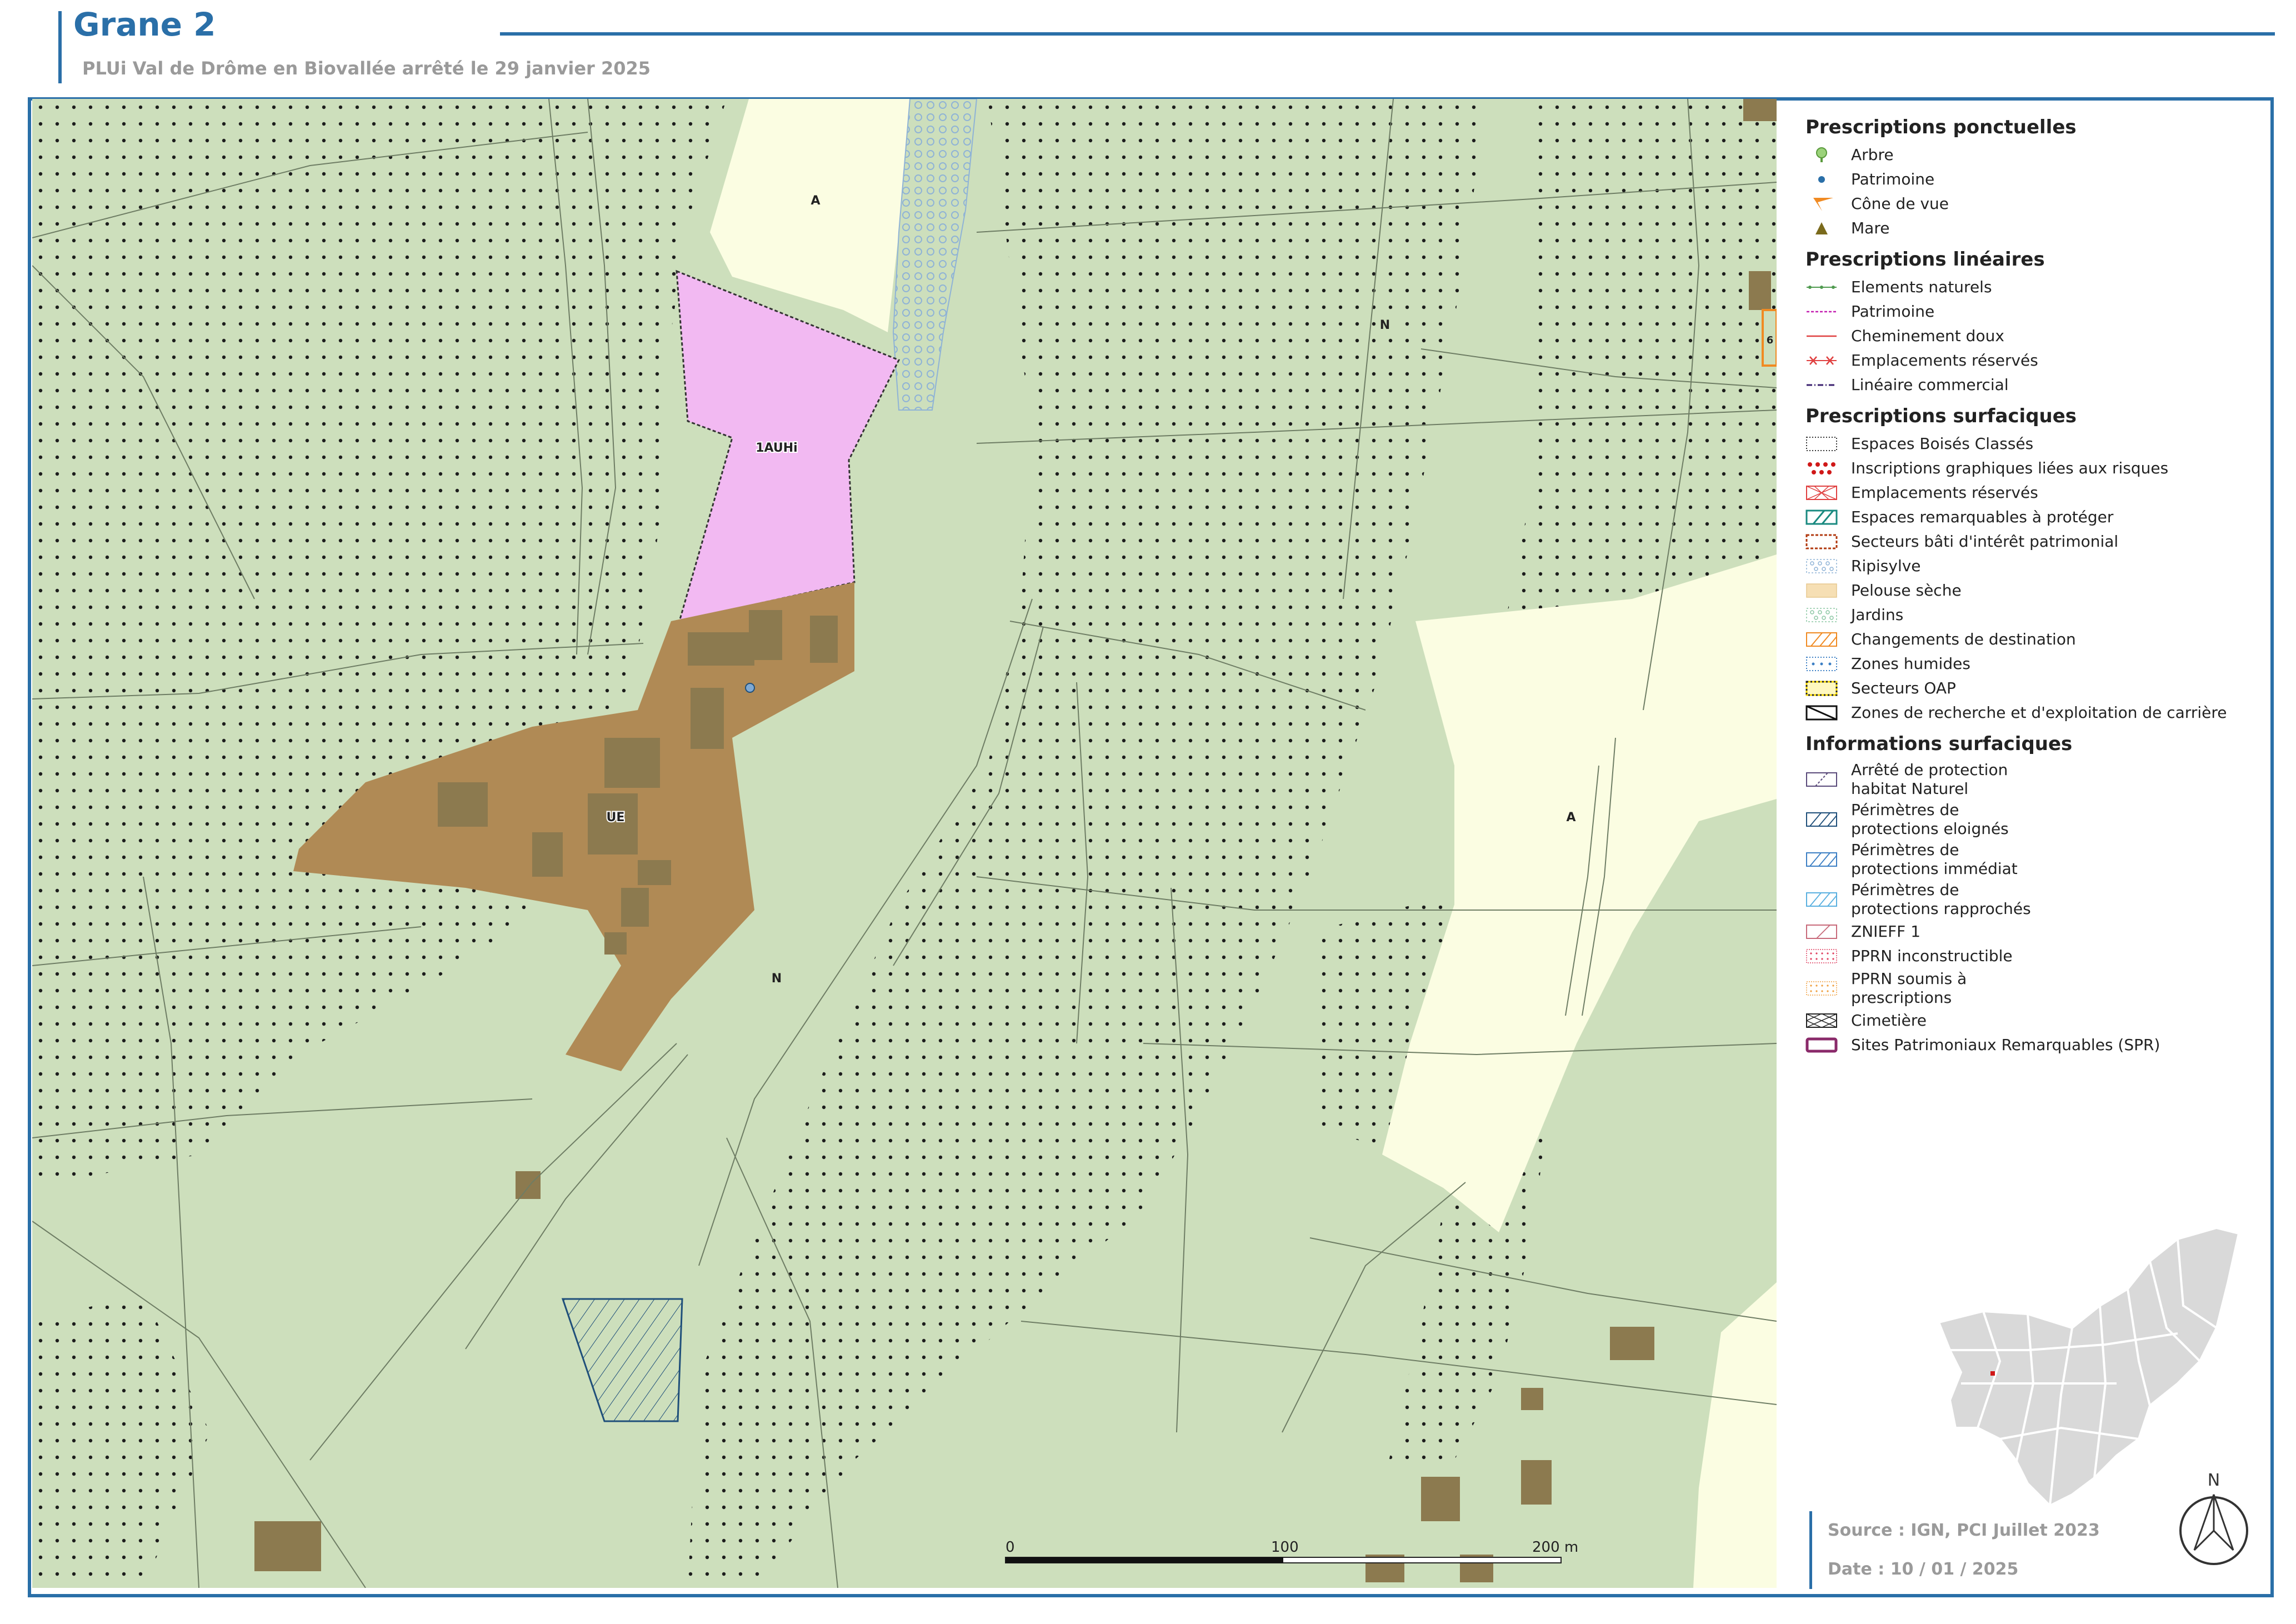 The image size is (2296, 1624). Describe the element at coordinates (1821, 899) in the screenshot. I see `box-lightblue-hatch-icon` at that location.